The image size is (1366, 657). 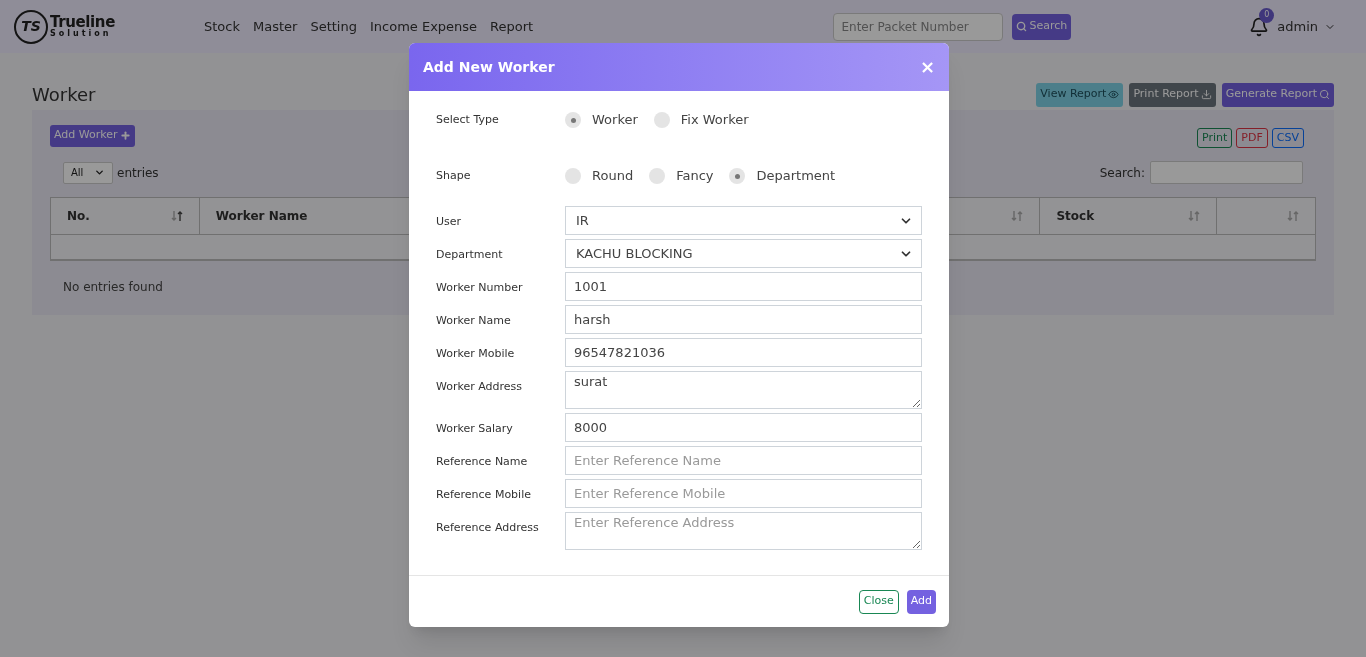 What do you see at coordinates (743, 427) in the screenshot?
I see `text-field: 8000` at bounding box center [743, 427].